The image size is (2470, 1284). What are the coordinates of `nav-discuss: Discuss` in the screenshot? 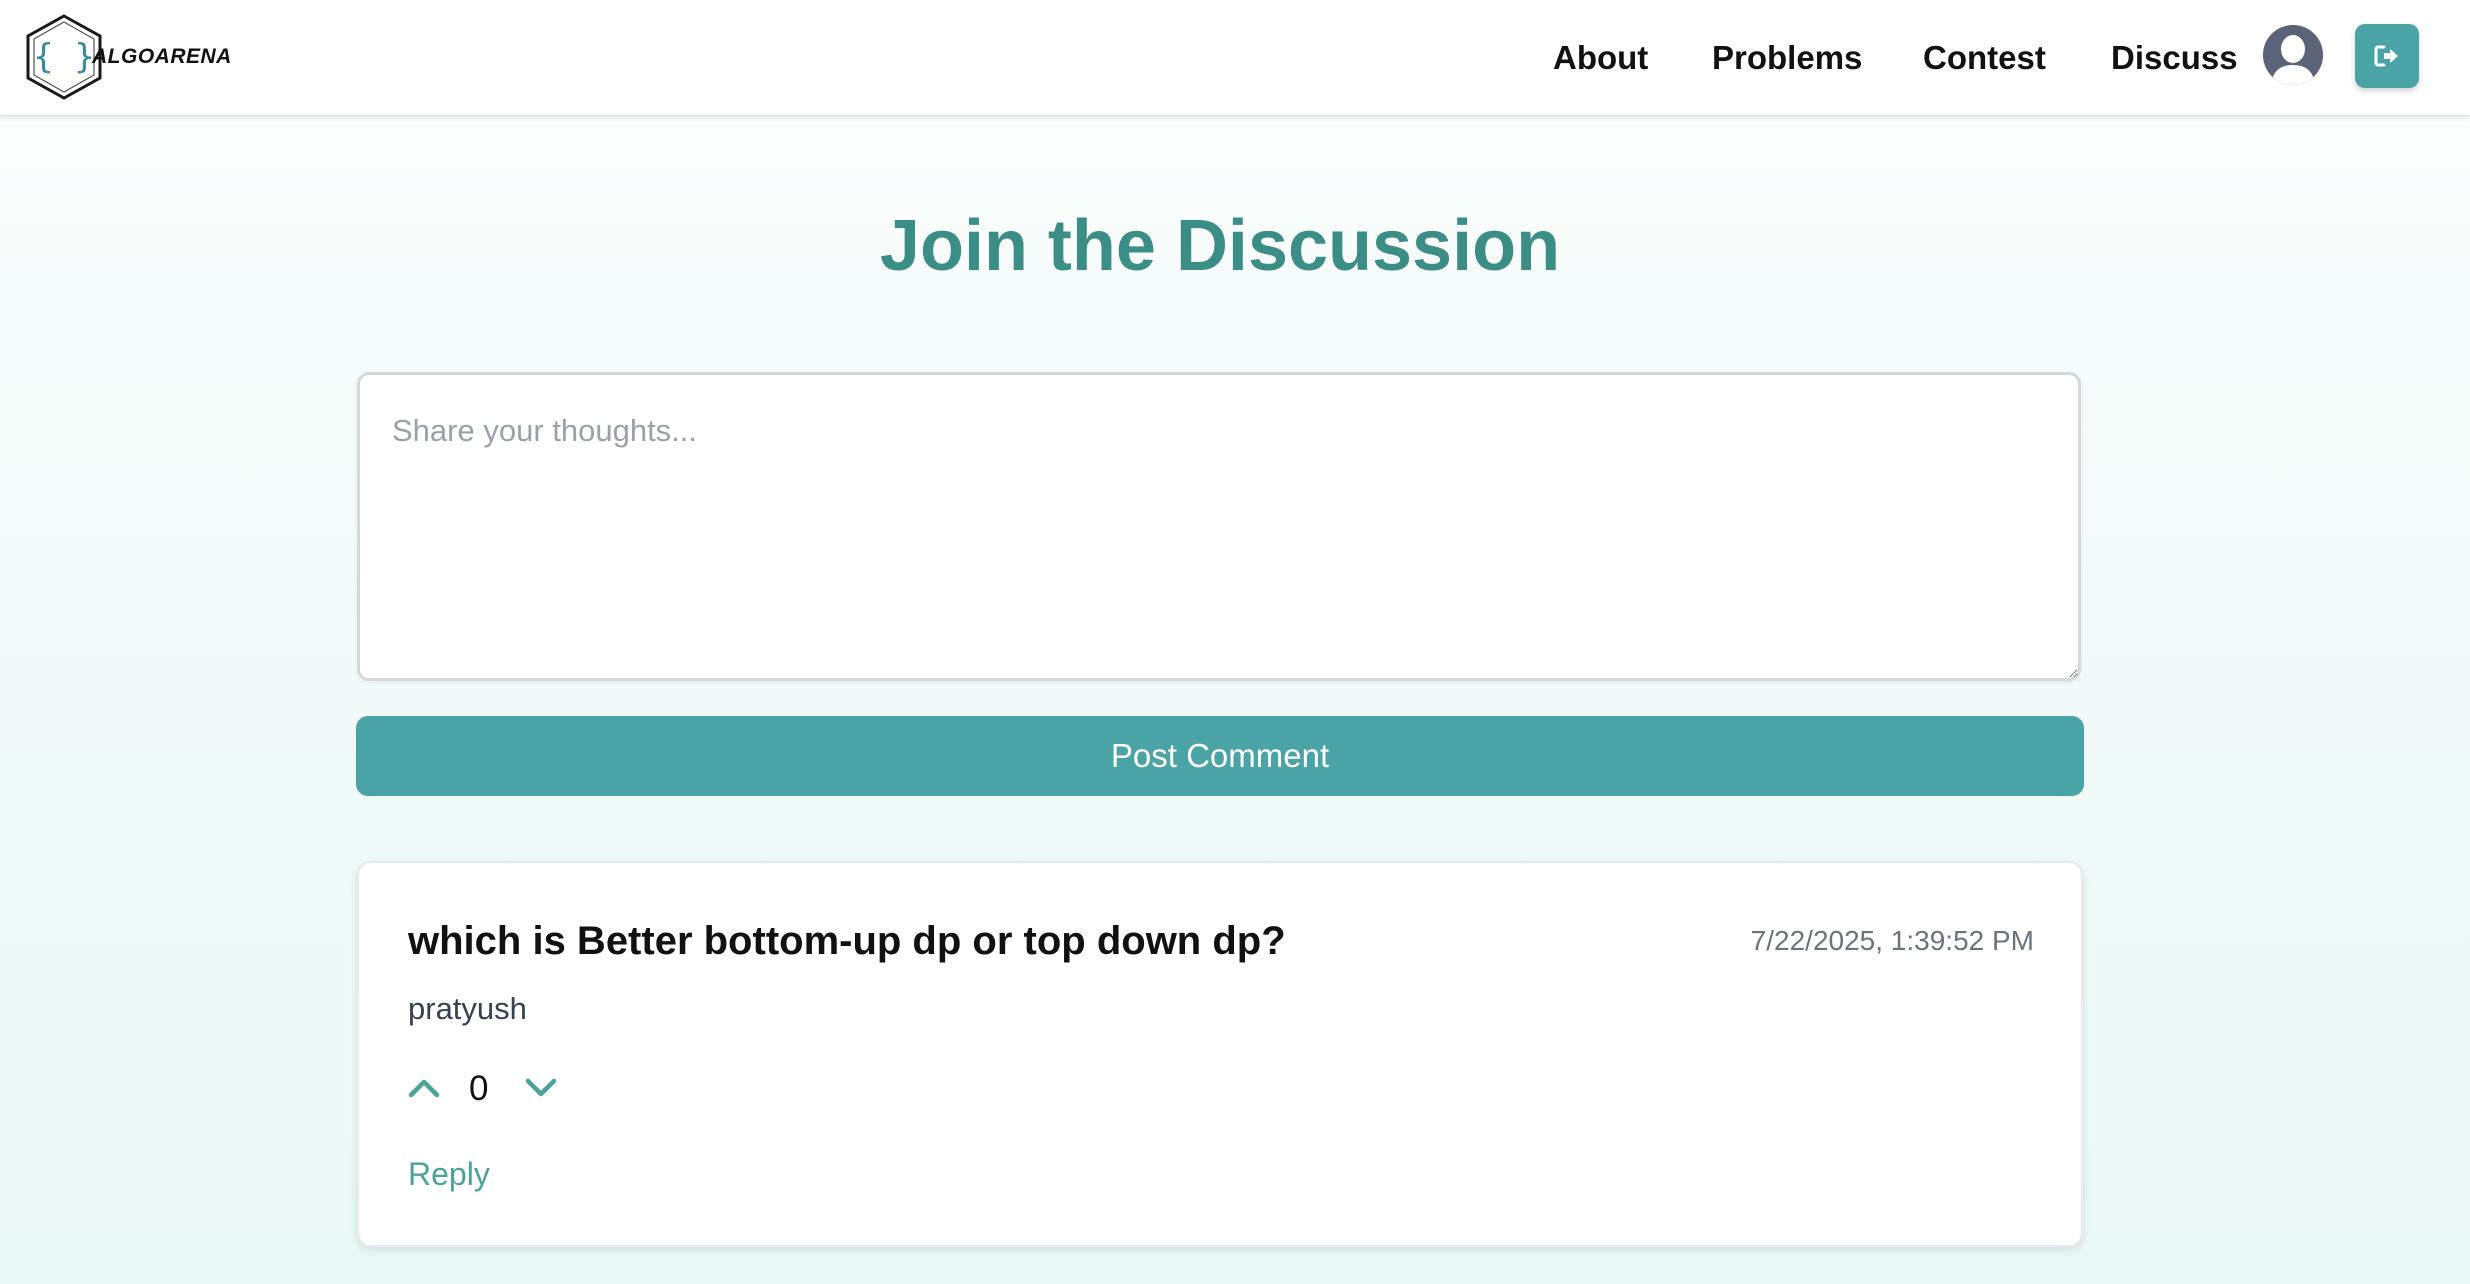 It's located at (2174, 57).